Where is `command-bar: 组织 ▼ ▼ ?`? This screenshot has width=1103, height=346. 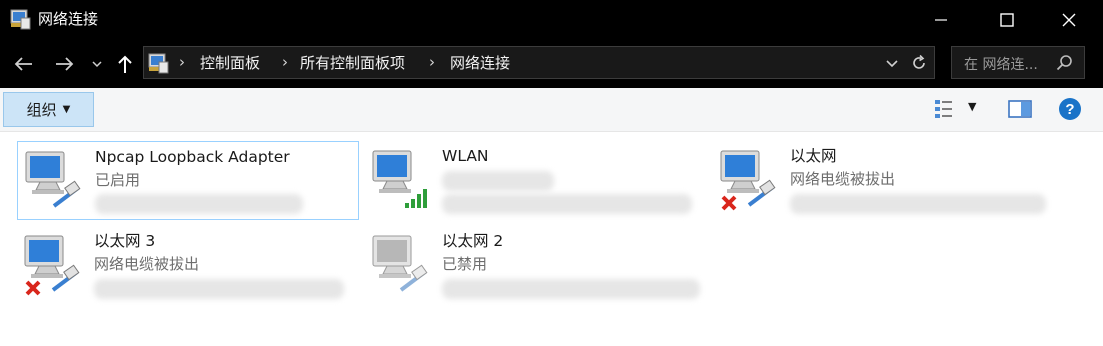
command-bar: 组织 ▼ ▼ ? is located at coordinates (551, 110).